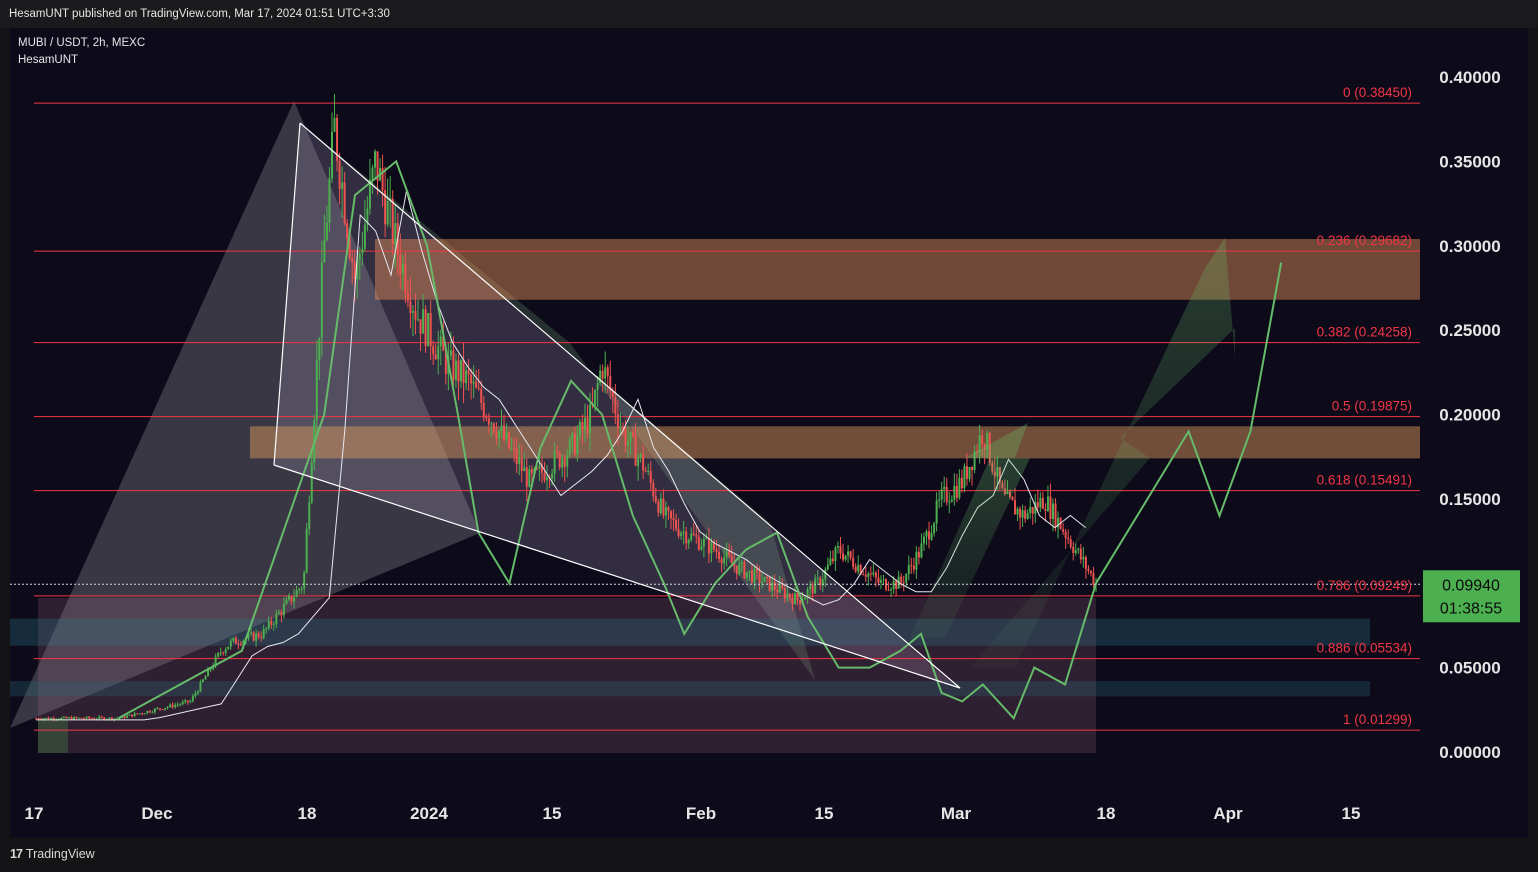  Describe the element at coordinates (1372, 406) in the screenshot. I see `fib-label-3: 0.5 (0.19875)` at that location.